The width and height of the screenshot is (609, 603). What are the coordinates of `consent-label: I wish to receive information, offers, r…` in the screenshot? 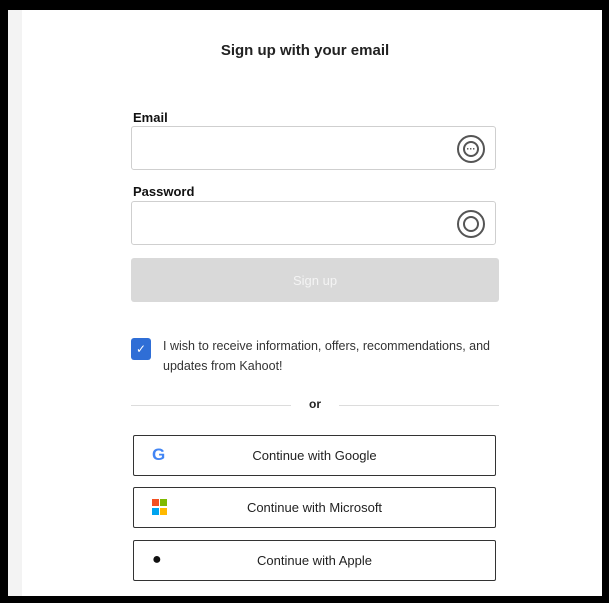 It's located at (327, 356).